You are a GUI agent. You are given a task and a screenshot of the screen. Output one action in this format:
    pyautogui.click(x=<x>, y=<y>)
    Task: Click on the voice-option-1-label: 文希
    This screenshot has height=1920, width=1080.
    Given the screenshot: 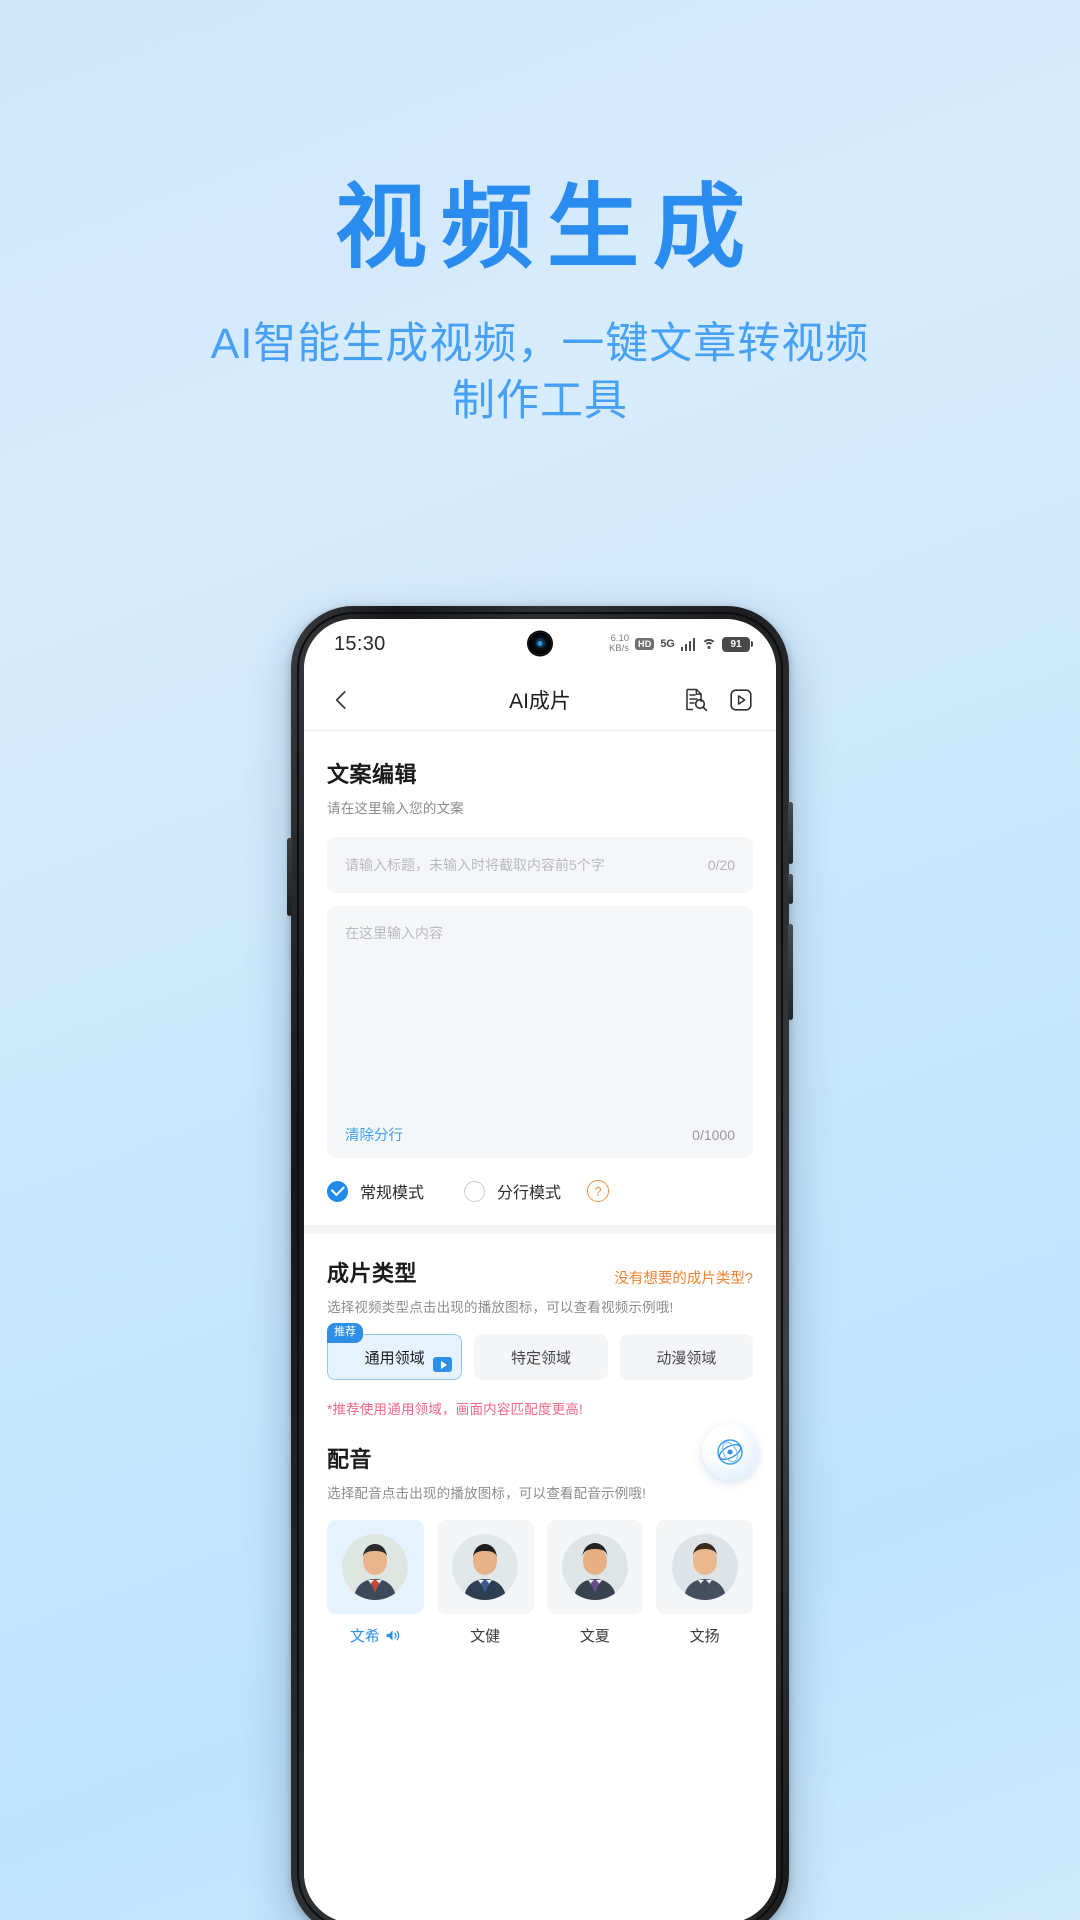 What is the action you would take?
    pyautogui.click(x=364, y=1636)
    